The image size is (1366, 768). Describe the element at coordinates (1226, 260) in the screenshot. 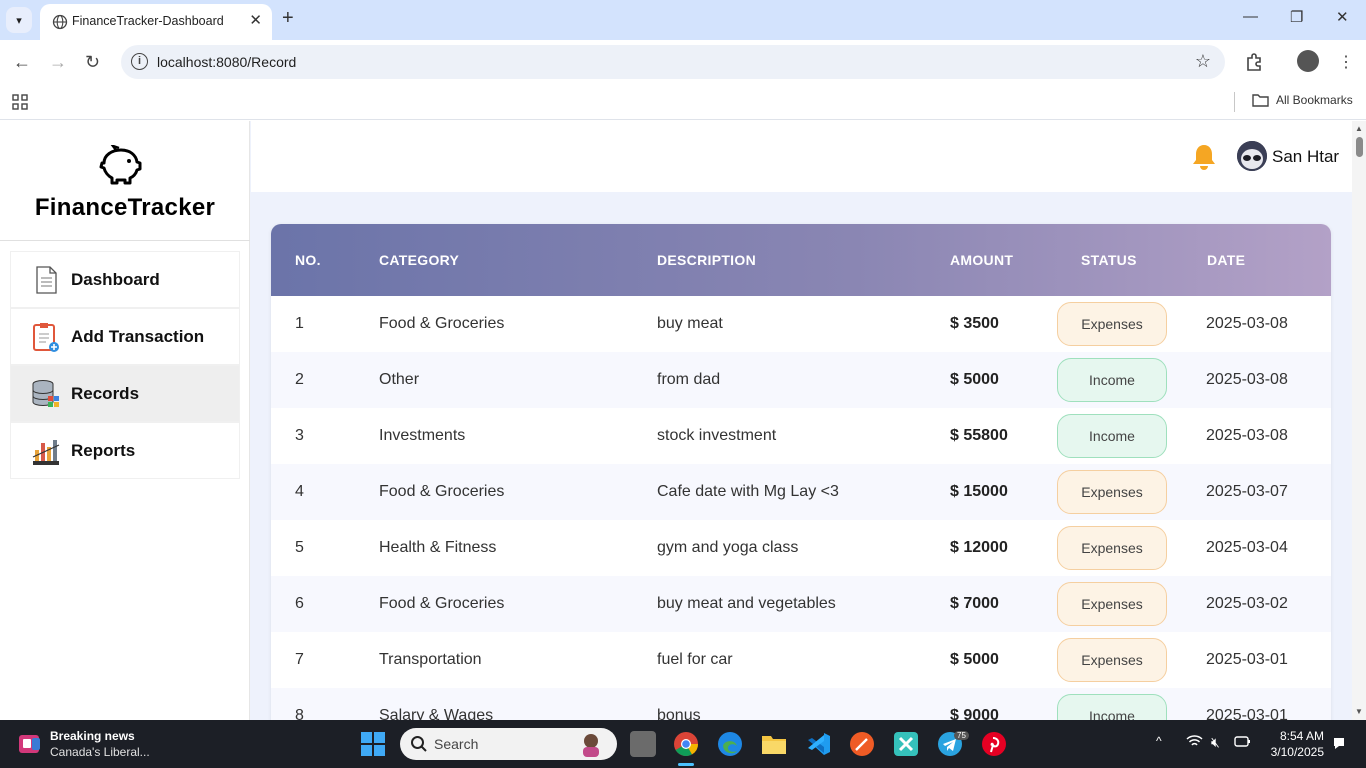

I see `column-header-date: DATE` at that location.